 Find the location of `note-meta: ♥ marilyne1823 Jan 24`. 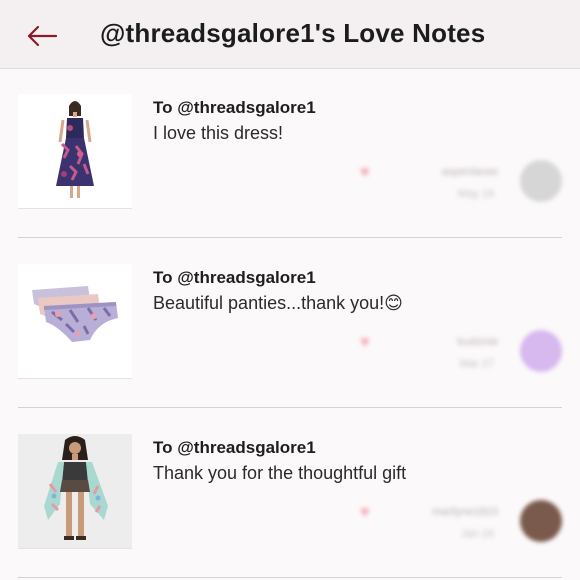

note-meta: ♥ marilyne1823 Jan 24 is located at coordinates (400, 527).